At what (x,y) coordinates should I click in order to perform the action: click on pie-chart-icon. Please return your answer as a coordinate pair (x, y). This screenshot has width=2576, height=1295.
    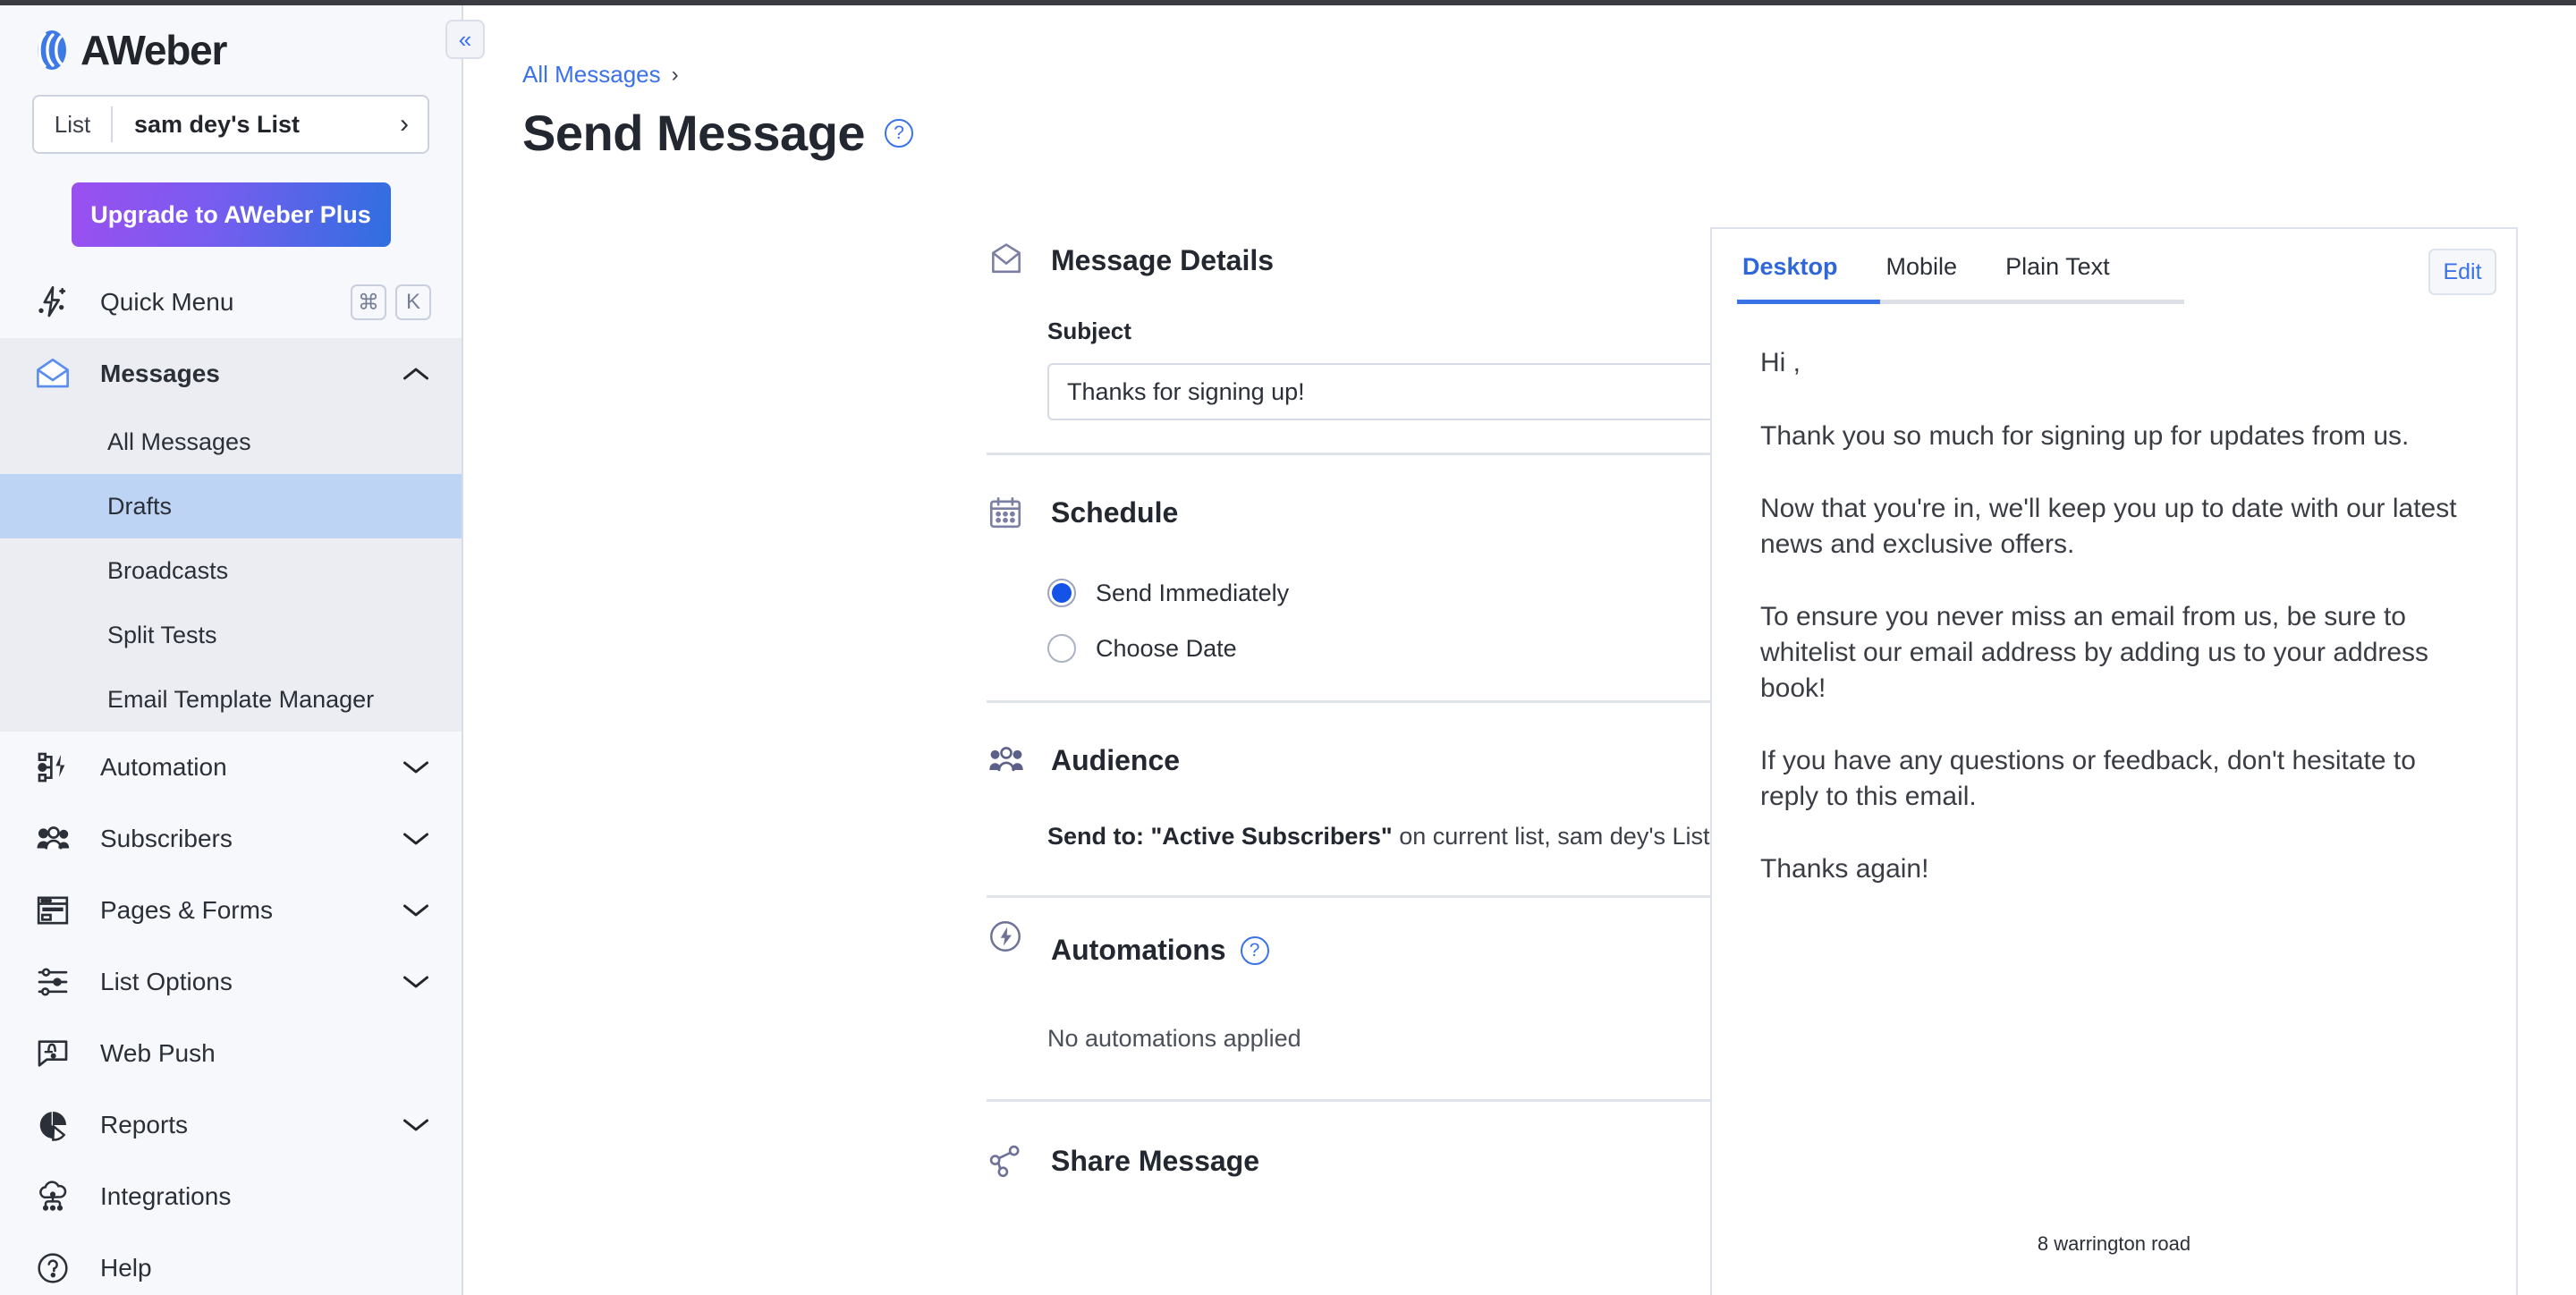
    Looking at the image, I should click on (52, 1125).